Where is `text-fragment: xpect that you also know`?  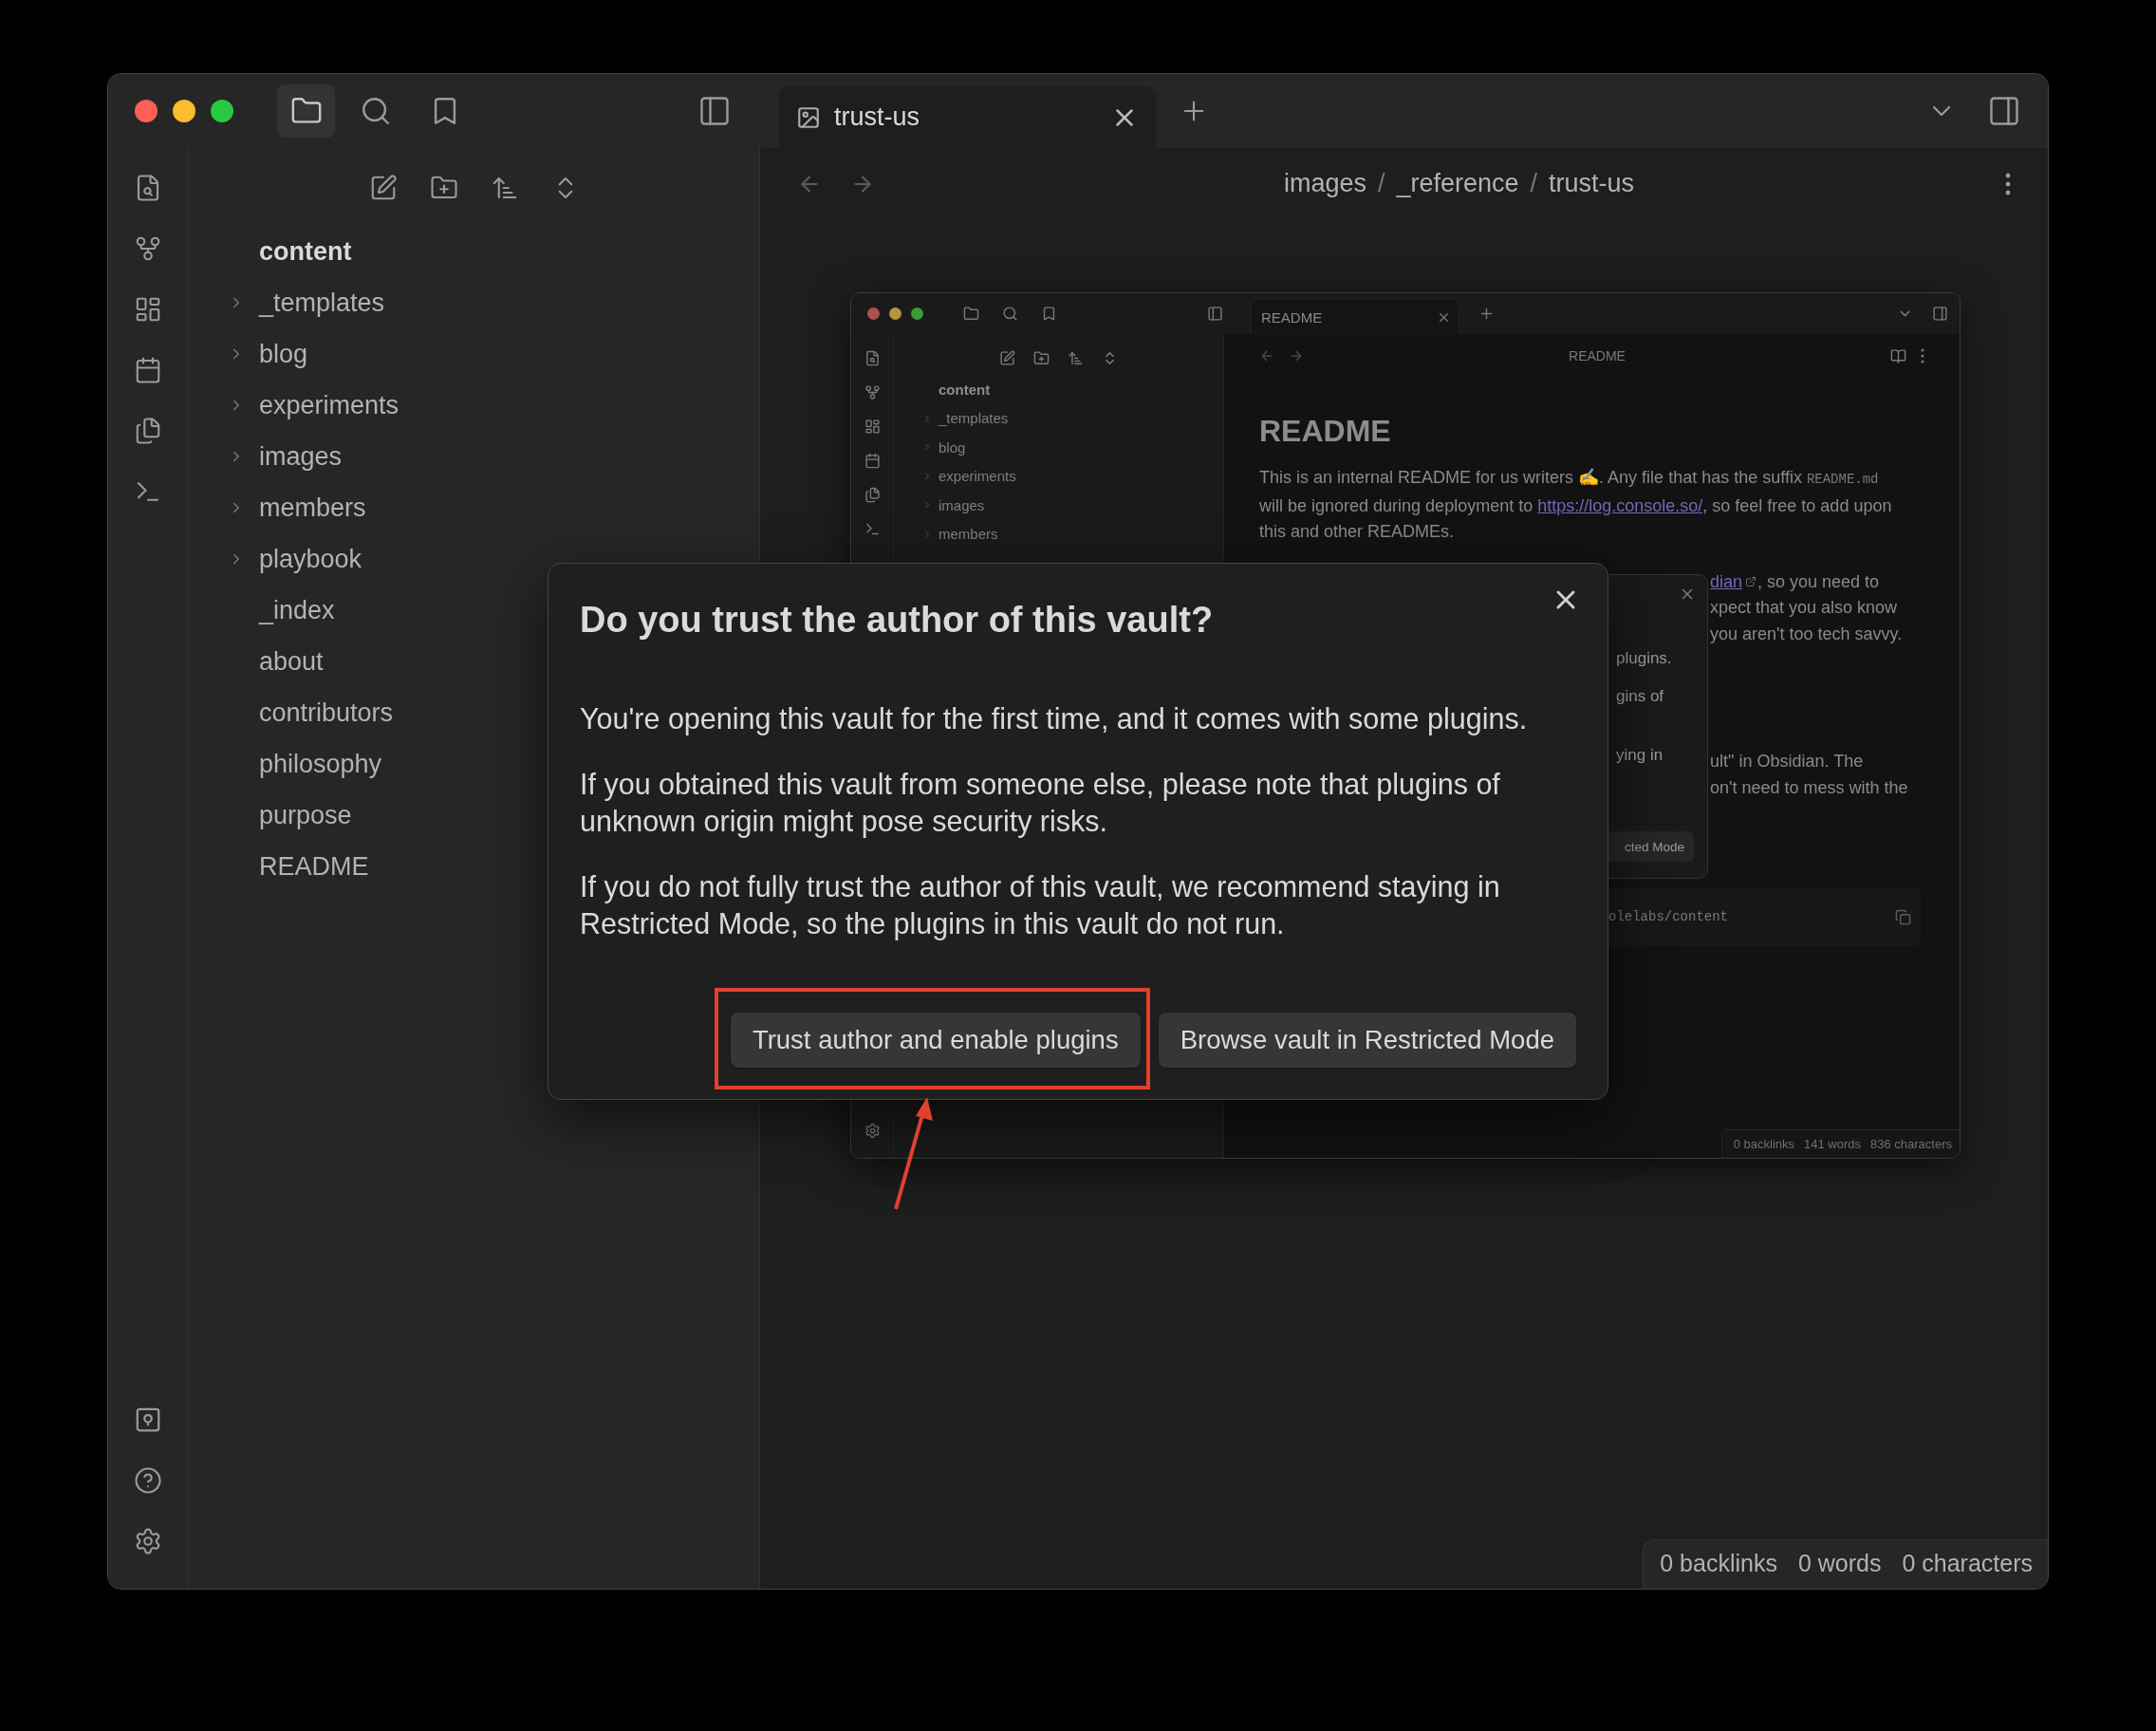
text-fragment: xpect that you also know is located at coordinates (1804, 608).